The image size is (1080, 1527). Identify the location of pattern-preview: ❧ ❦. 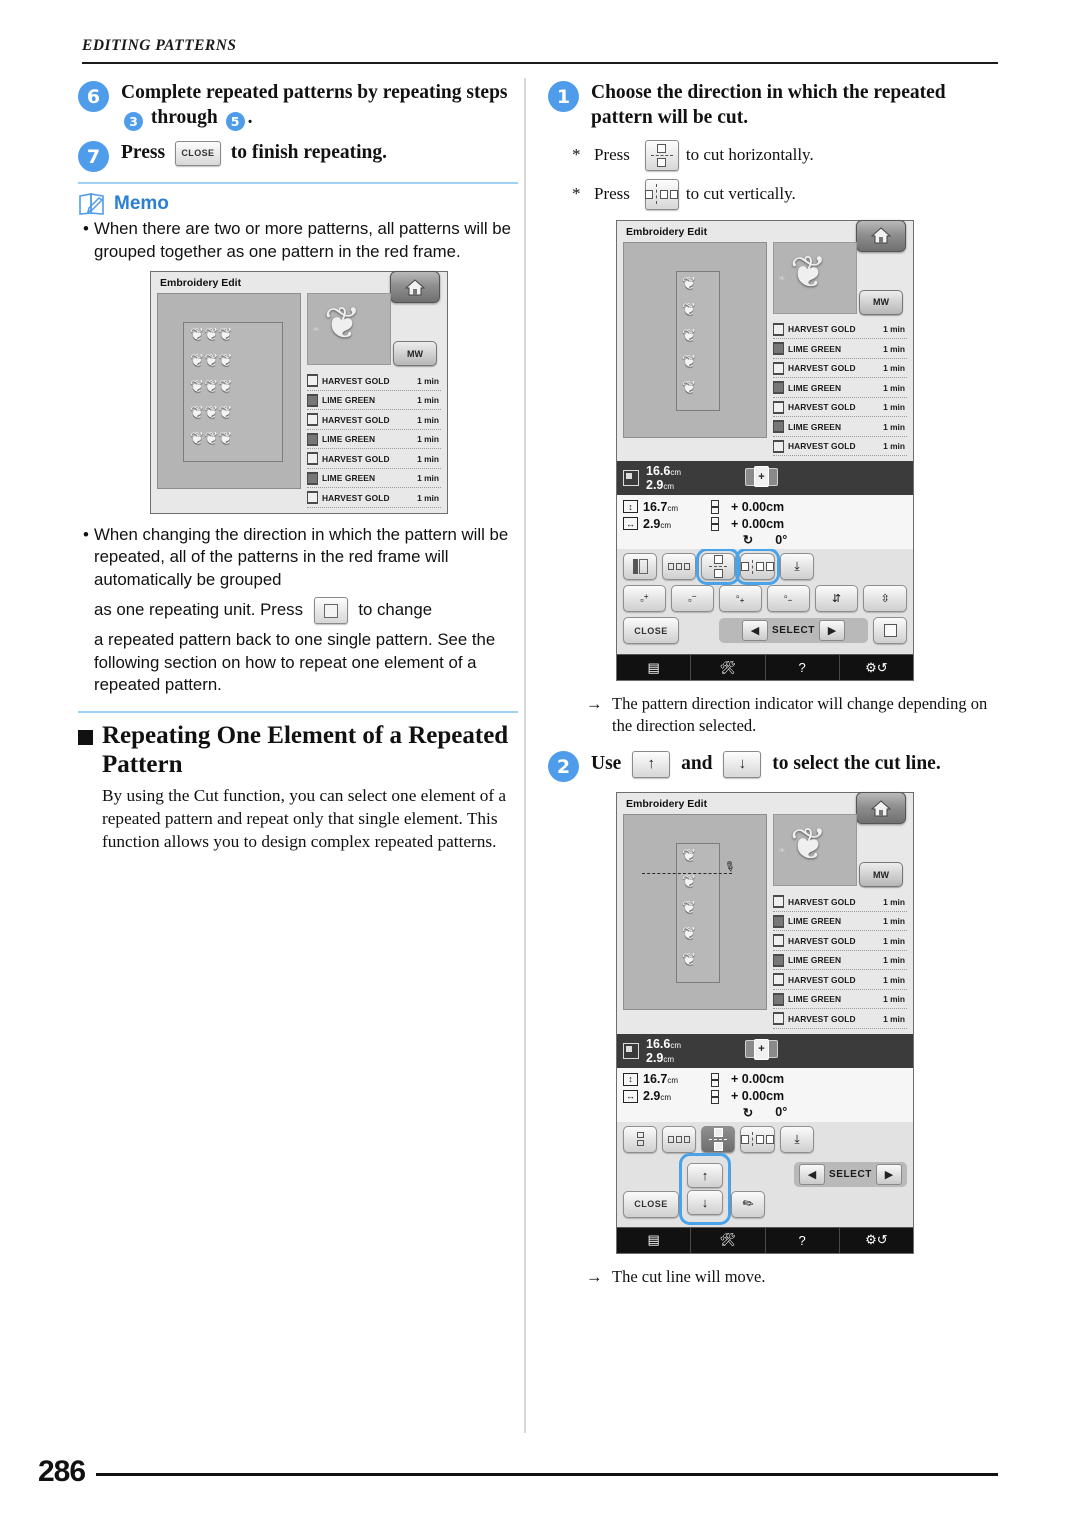
(815, 850).